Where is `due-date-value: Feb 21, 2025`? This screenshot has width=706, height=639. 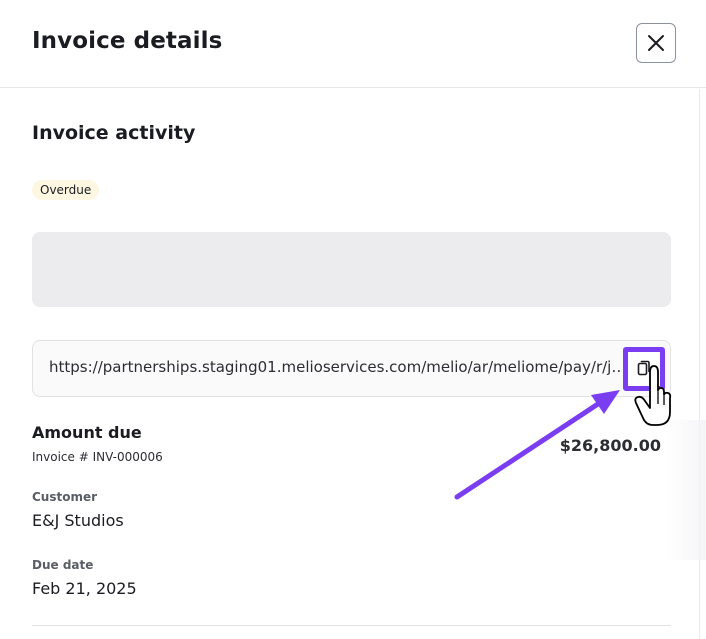 due-date-value: Feb 21, 2025 is located at coordinates (84, 588).